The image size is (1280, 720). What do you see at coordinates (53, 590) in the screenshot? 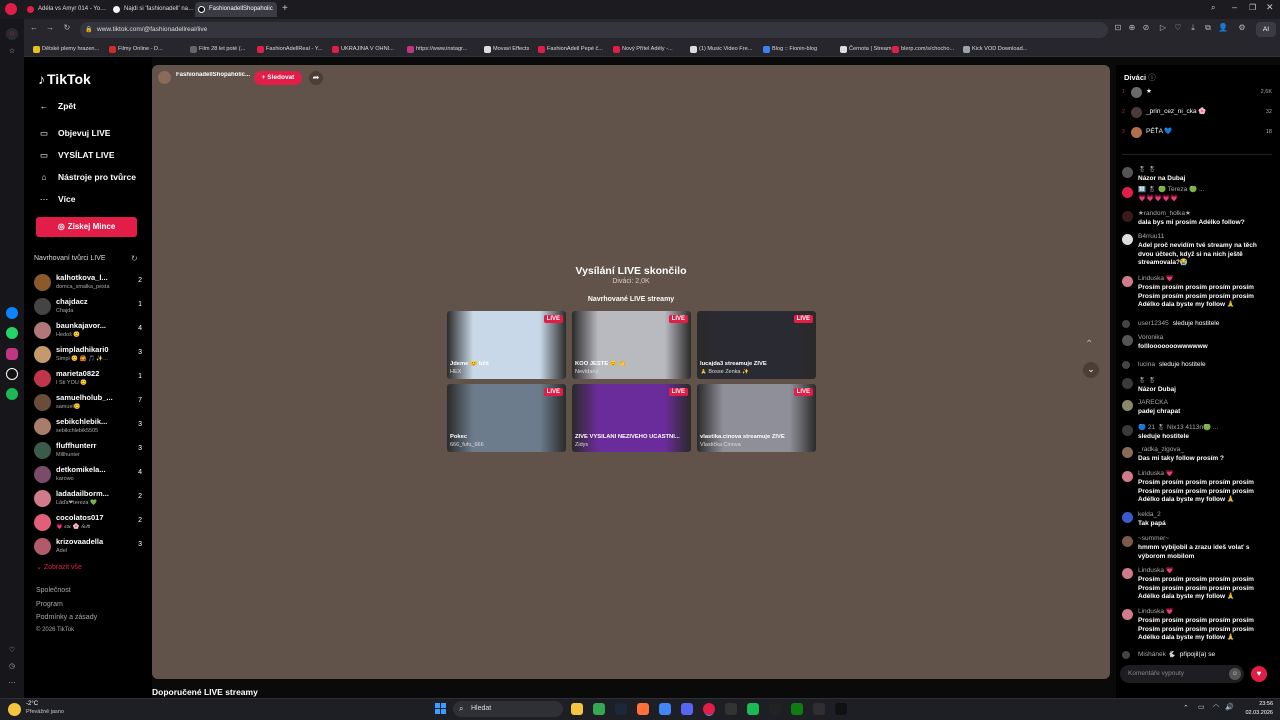
I see `footer-company: Společnost` at bounding box center [53, 590].